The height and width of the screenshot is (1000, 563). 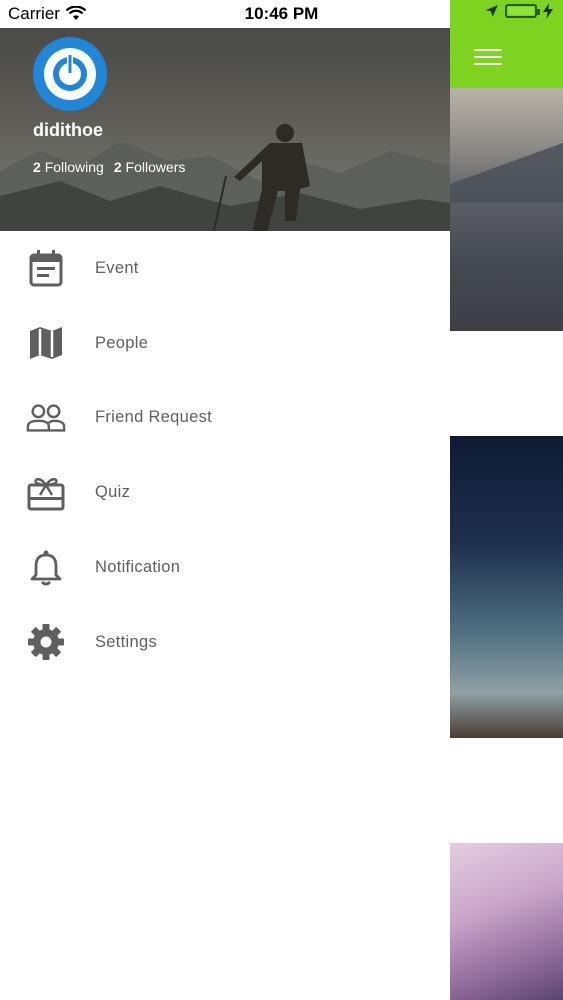 I want to click on status-time: 10:46 PM, so click(x=281, y=13).